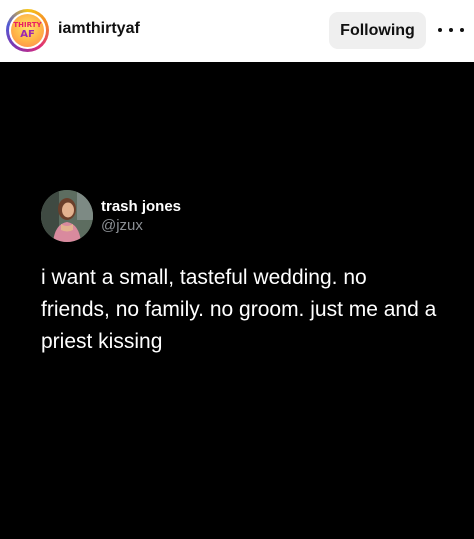 The width and height of the screenshot is (474, 539). What do you see at coordinates (451, 30) in the screenshot?
I see `more-options-icon` at bounding box center [451, 30].